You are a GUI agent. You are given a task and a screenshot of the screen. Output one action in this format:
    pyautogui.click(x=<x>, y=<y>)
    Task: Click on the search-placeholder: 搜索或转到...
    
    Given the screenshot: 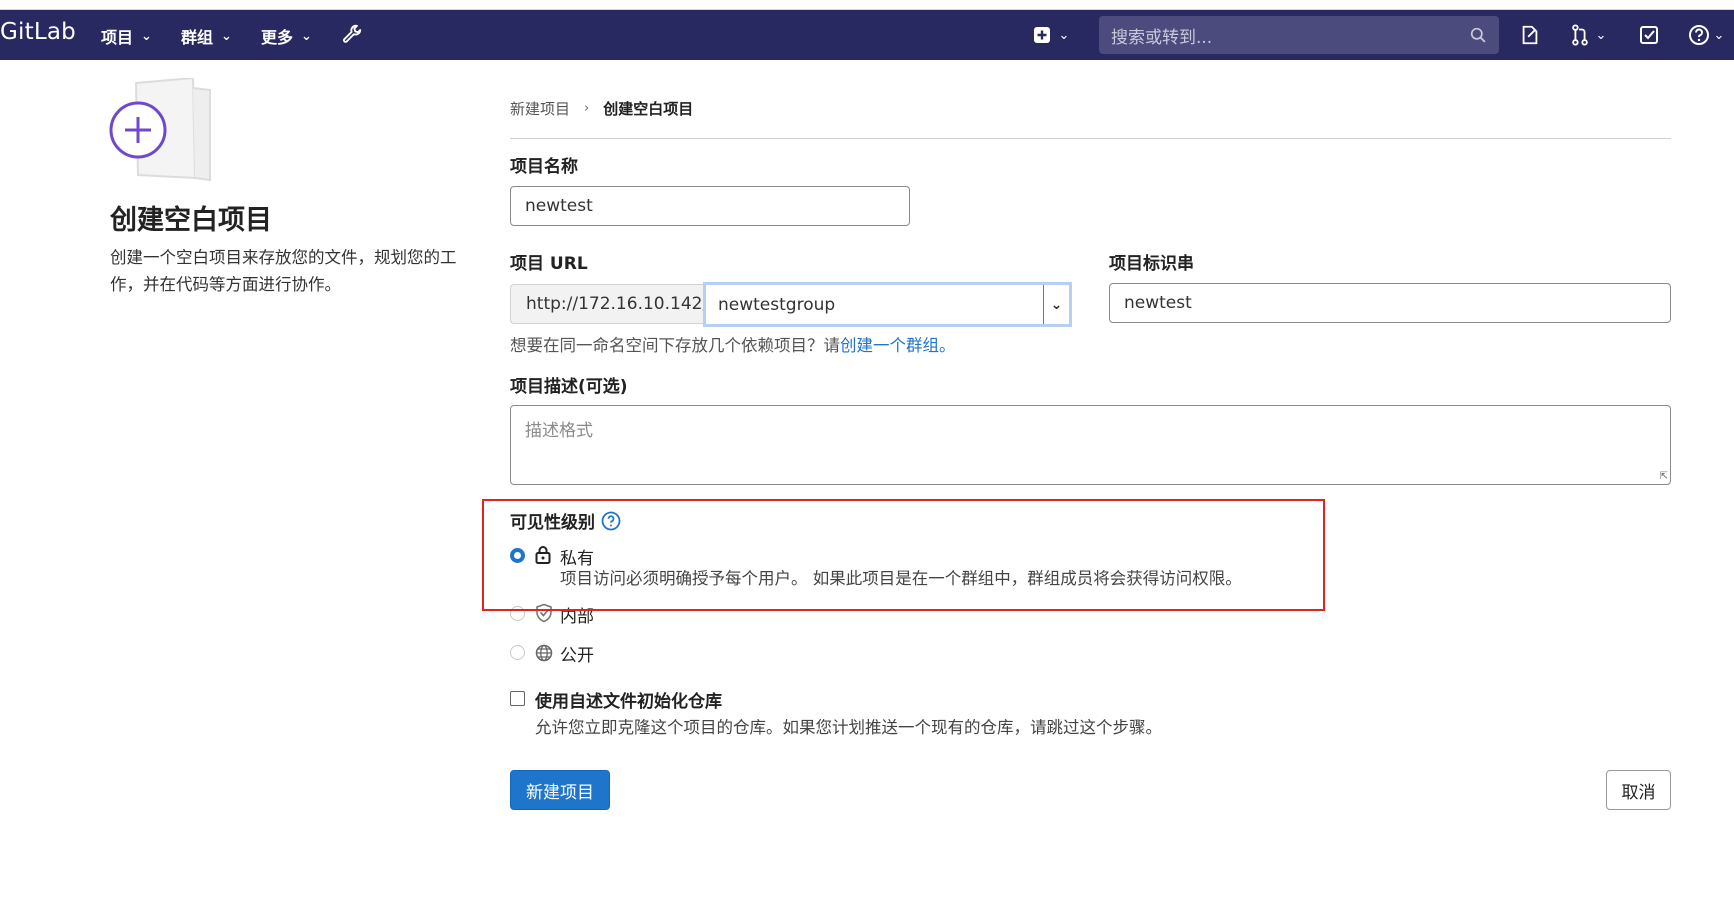 What is the action you would take?
    pyautogui.click(x=1162, y=37)
    